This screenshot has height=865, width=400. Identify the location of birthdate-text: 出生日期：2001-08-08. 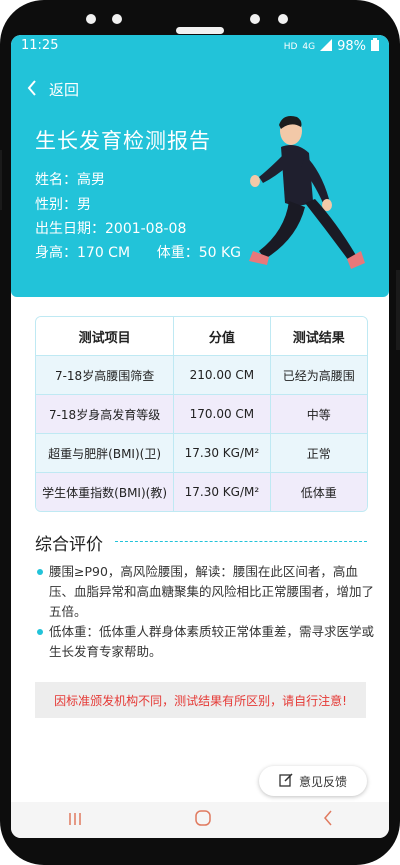
(111, 229).